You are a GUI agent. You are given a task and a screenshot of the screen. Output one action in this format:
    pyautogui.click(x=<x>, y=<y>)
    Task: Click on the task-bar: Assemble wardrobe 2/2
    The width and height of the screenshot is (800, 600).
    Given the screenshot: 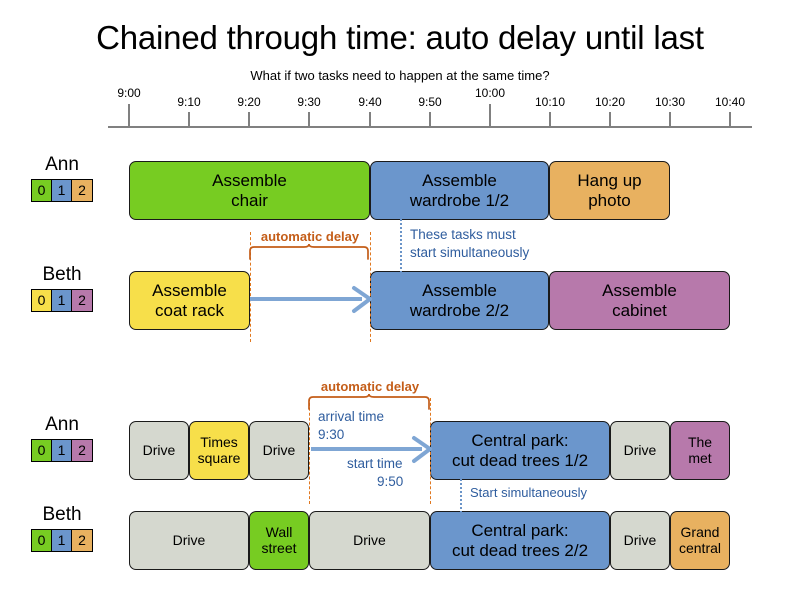 What is the action you would take?
    pyautogui.click(x=459, y=300)
    